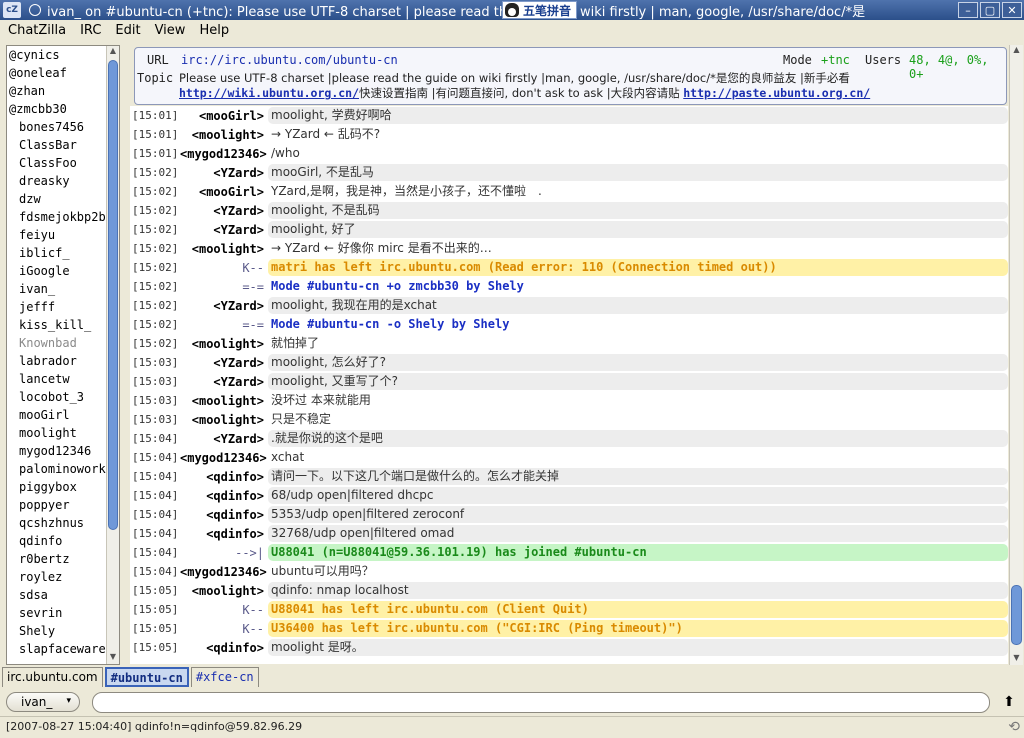  I want to click on menu-edit: Edit, so click(127, 30).